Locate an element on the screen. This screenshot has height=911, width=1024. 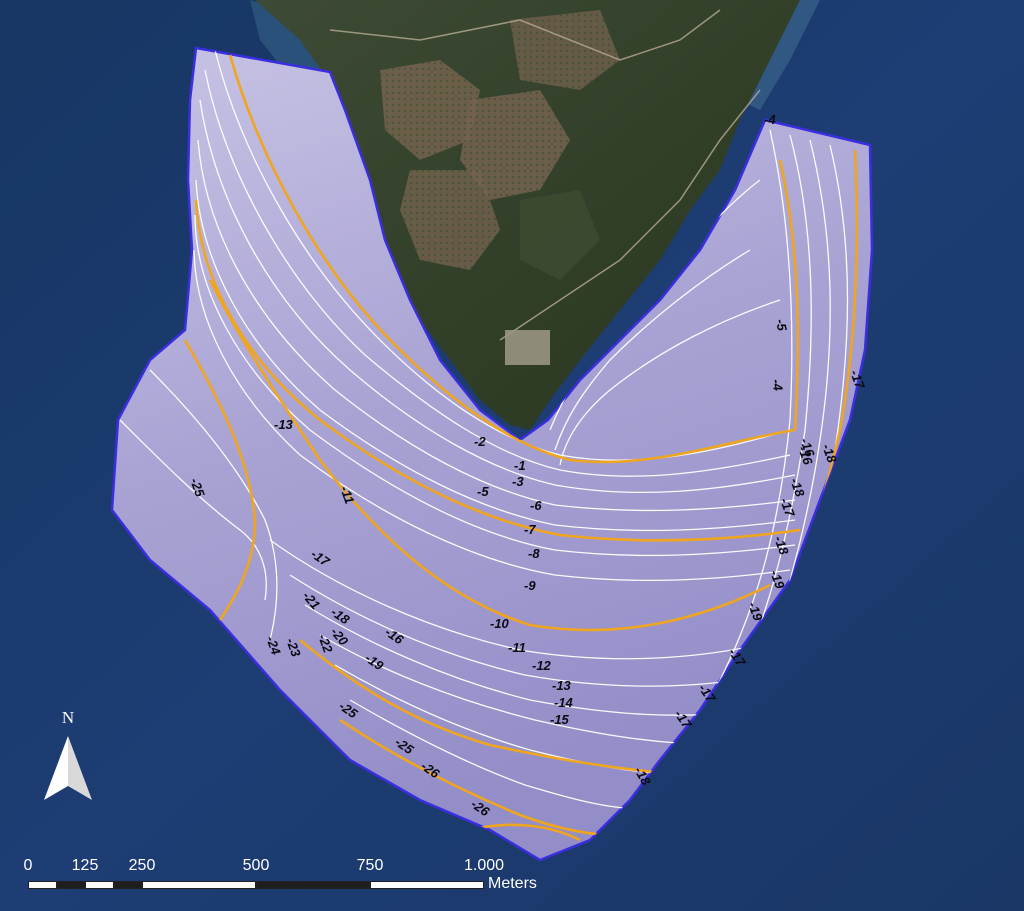
contour-label: -15 is located at coordinates (560, 719).